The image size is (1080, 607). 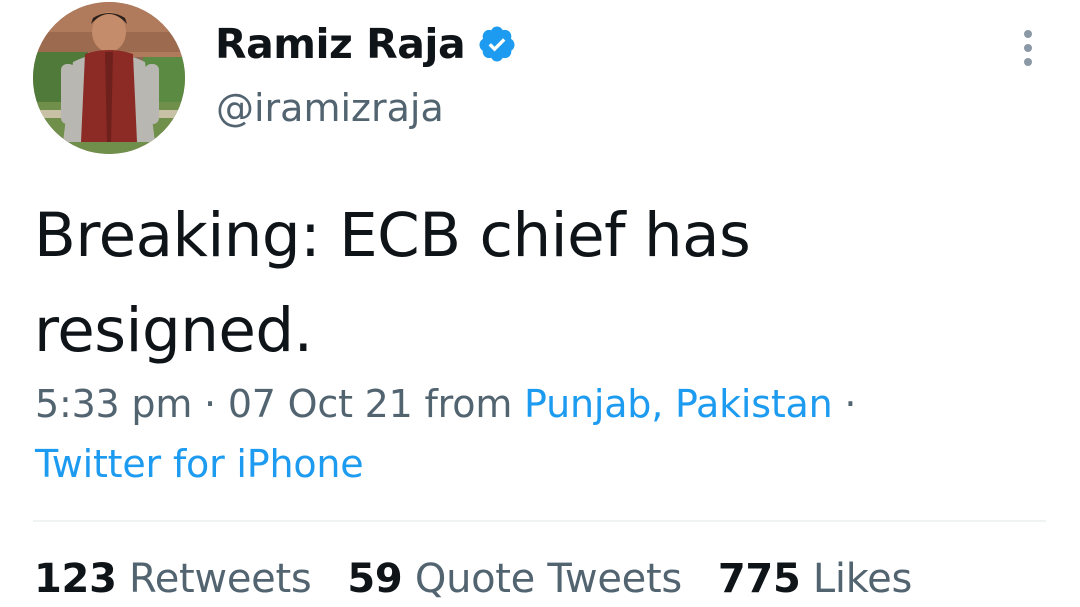 What do you see at coordinates (330, 108) in the screenshot?
I see `author-handle: @iramizraja` at bounding box center [330, 108].